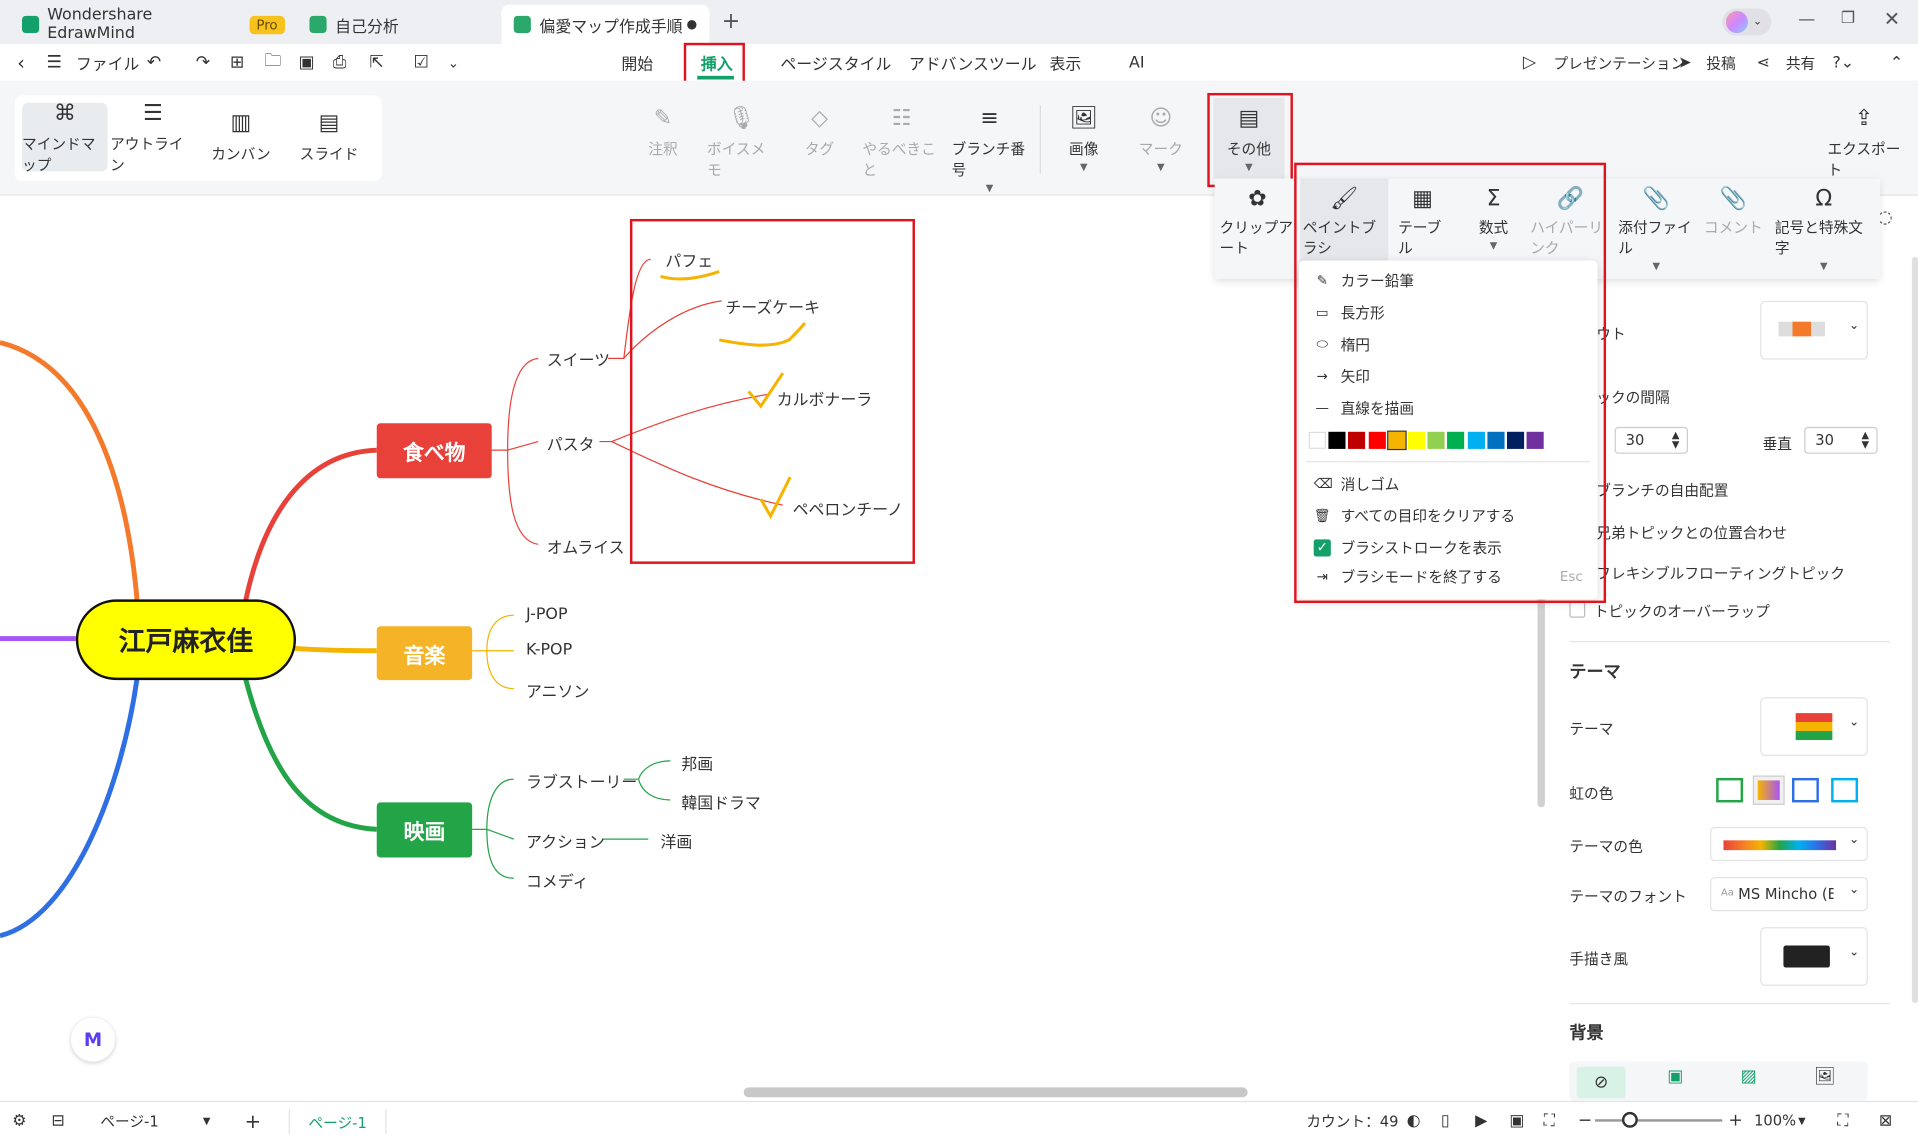  I want to click on help-icon: ?⌄, so click(1843, 62).